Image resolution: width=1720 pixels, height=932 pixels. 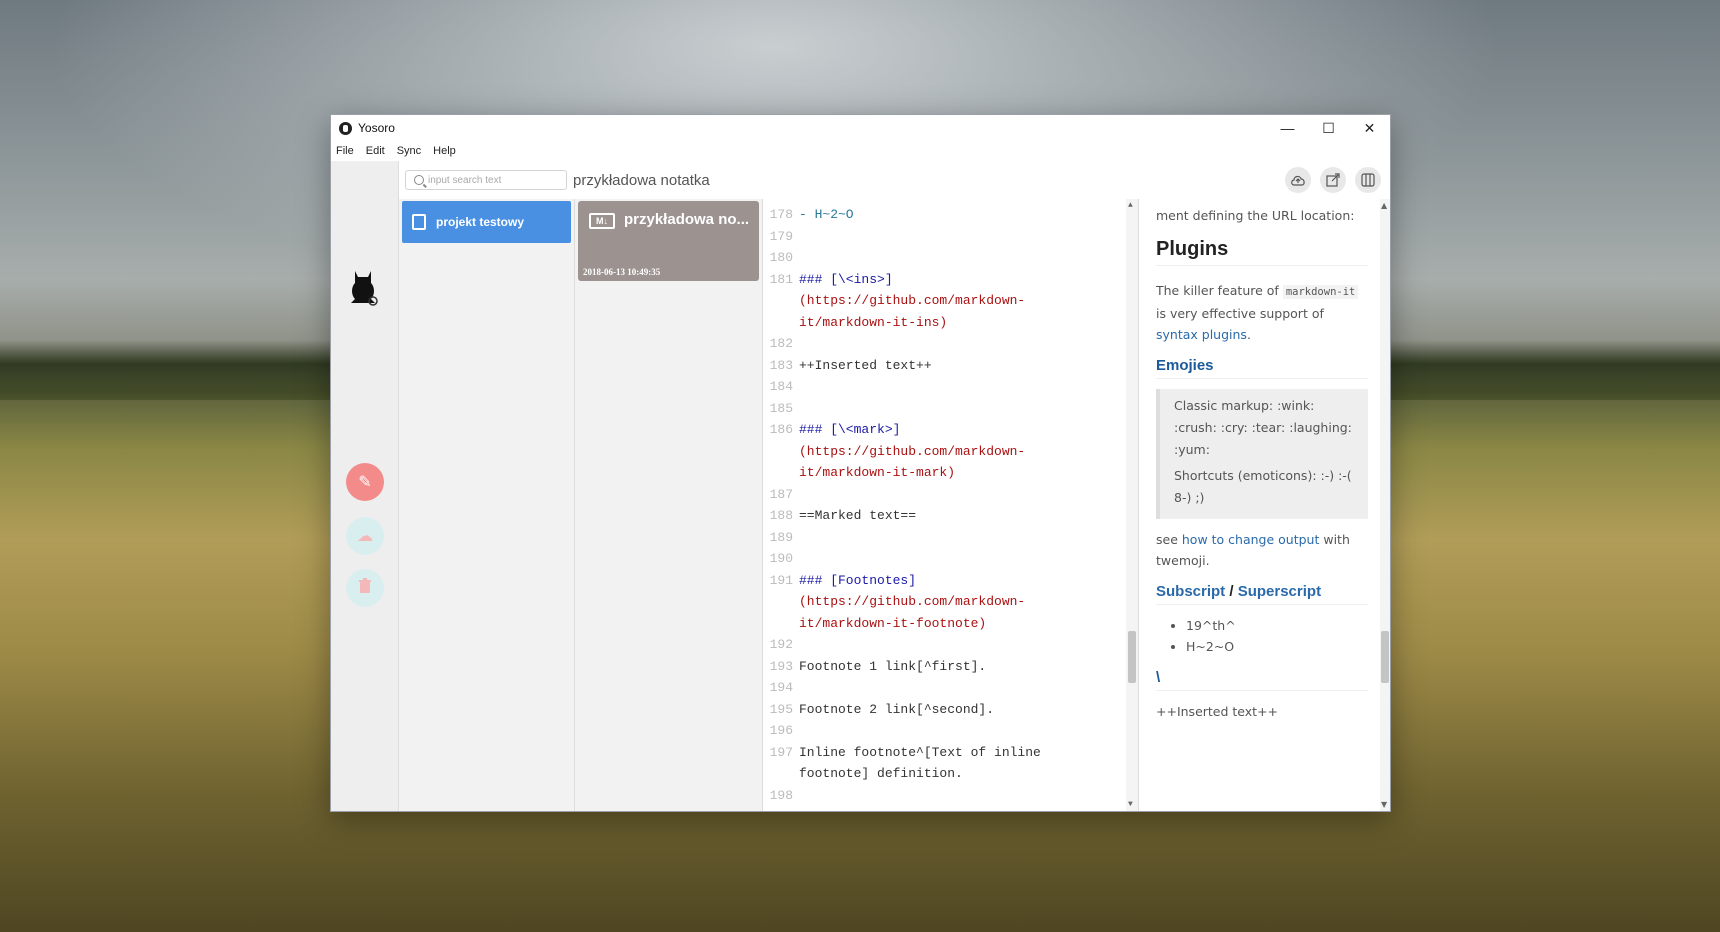 What do you see at coordinates (1253, 550) in the screenshot?
I see `see-paragraph: see how to change output with twemoji.` at bounding box center [1253, 550].